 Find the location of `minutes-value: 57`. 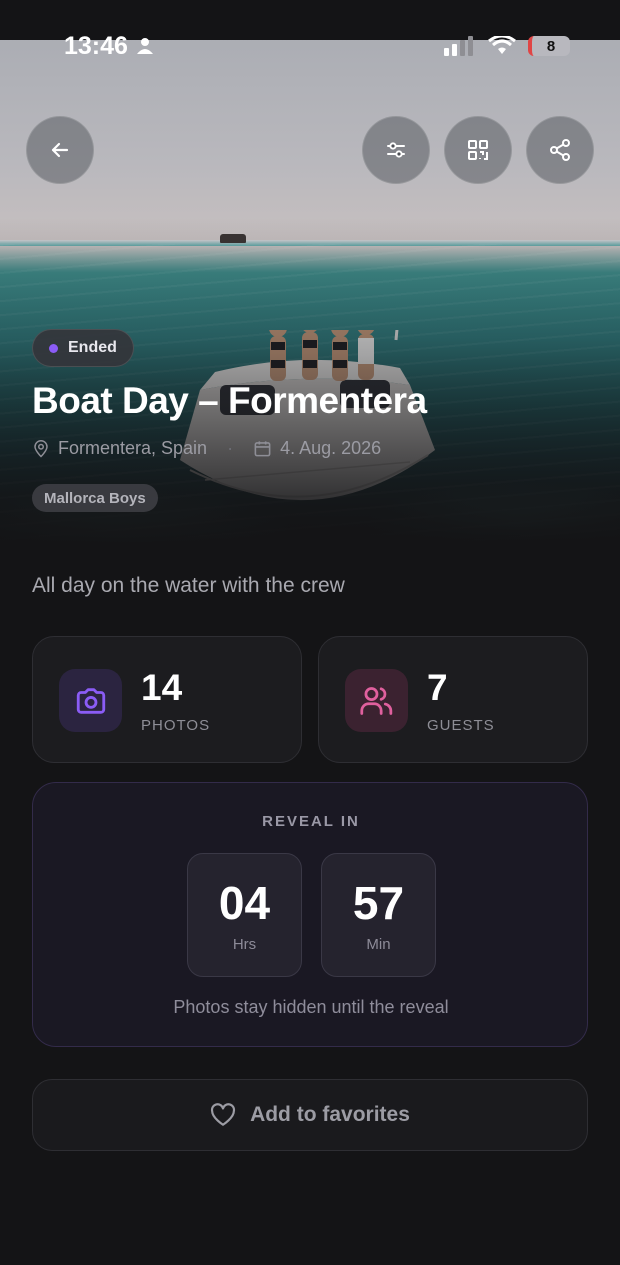

minutes-value: 57 is located at coordinates (378, 903).